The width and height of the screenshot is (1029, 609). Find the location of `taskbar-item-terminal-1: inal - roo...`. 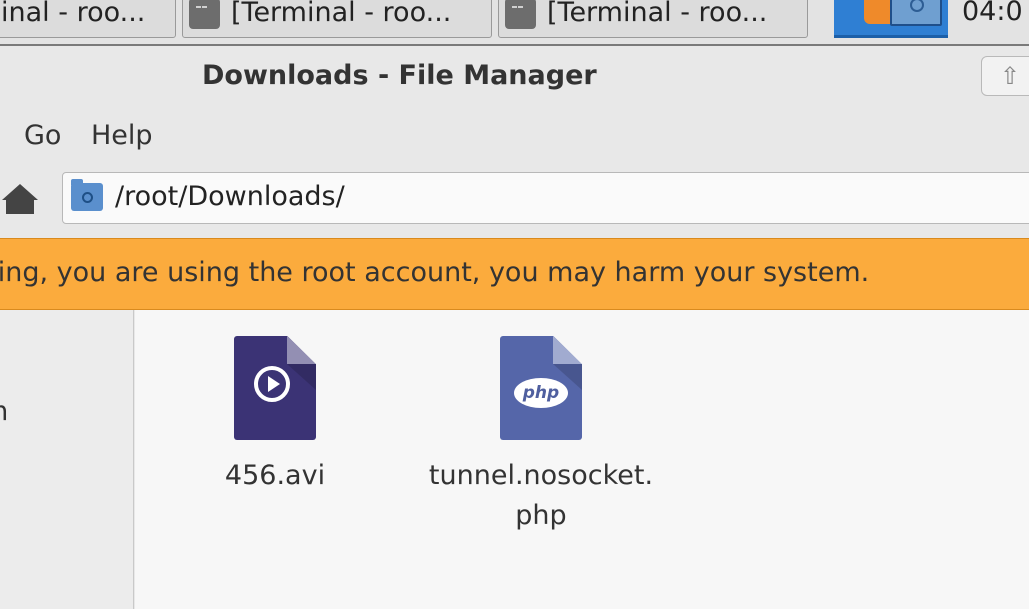

taskbar-item-terminal-1: inal - roo... is located at coordinates (88, 19).